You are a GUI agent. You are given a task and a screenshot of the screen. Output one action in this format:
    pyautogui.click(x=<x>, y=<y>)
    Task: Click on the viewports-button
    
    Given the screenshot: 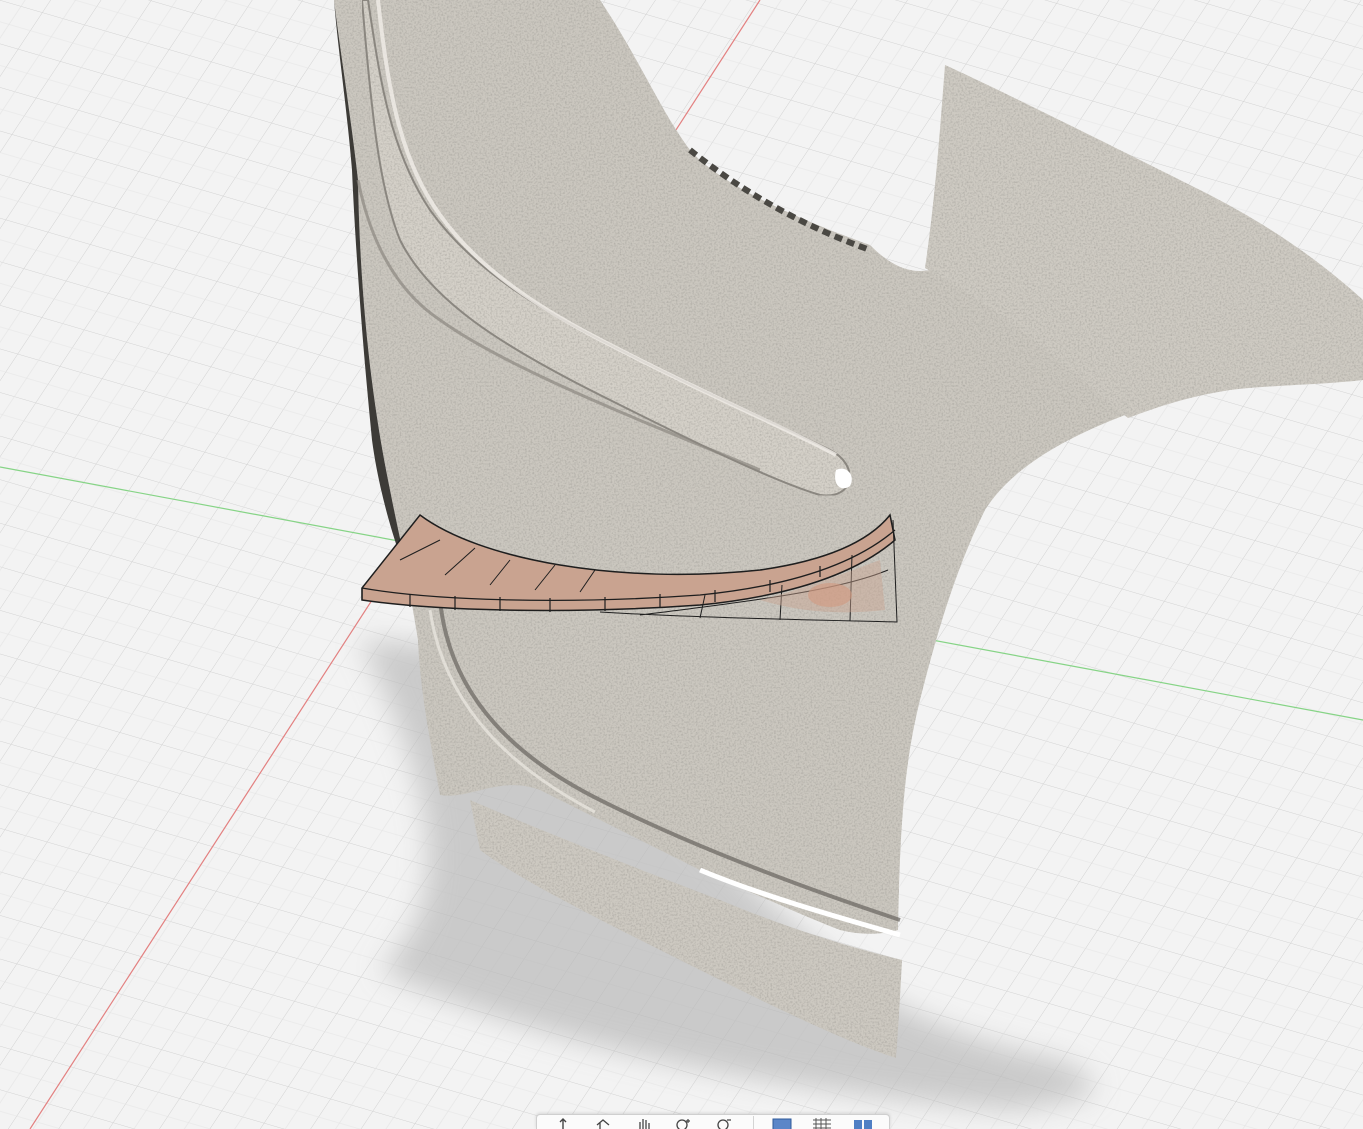 What is the action you would take?
    pyautogui.click(x=863, y=1122)
    